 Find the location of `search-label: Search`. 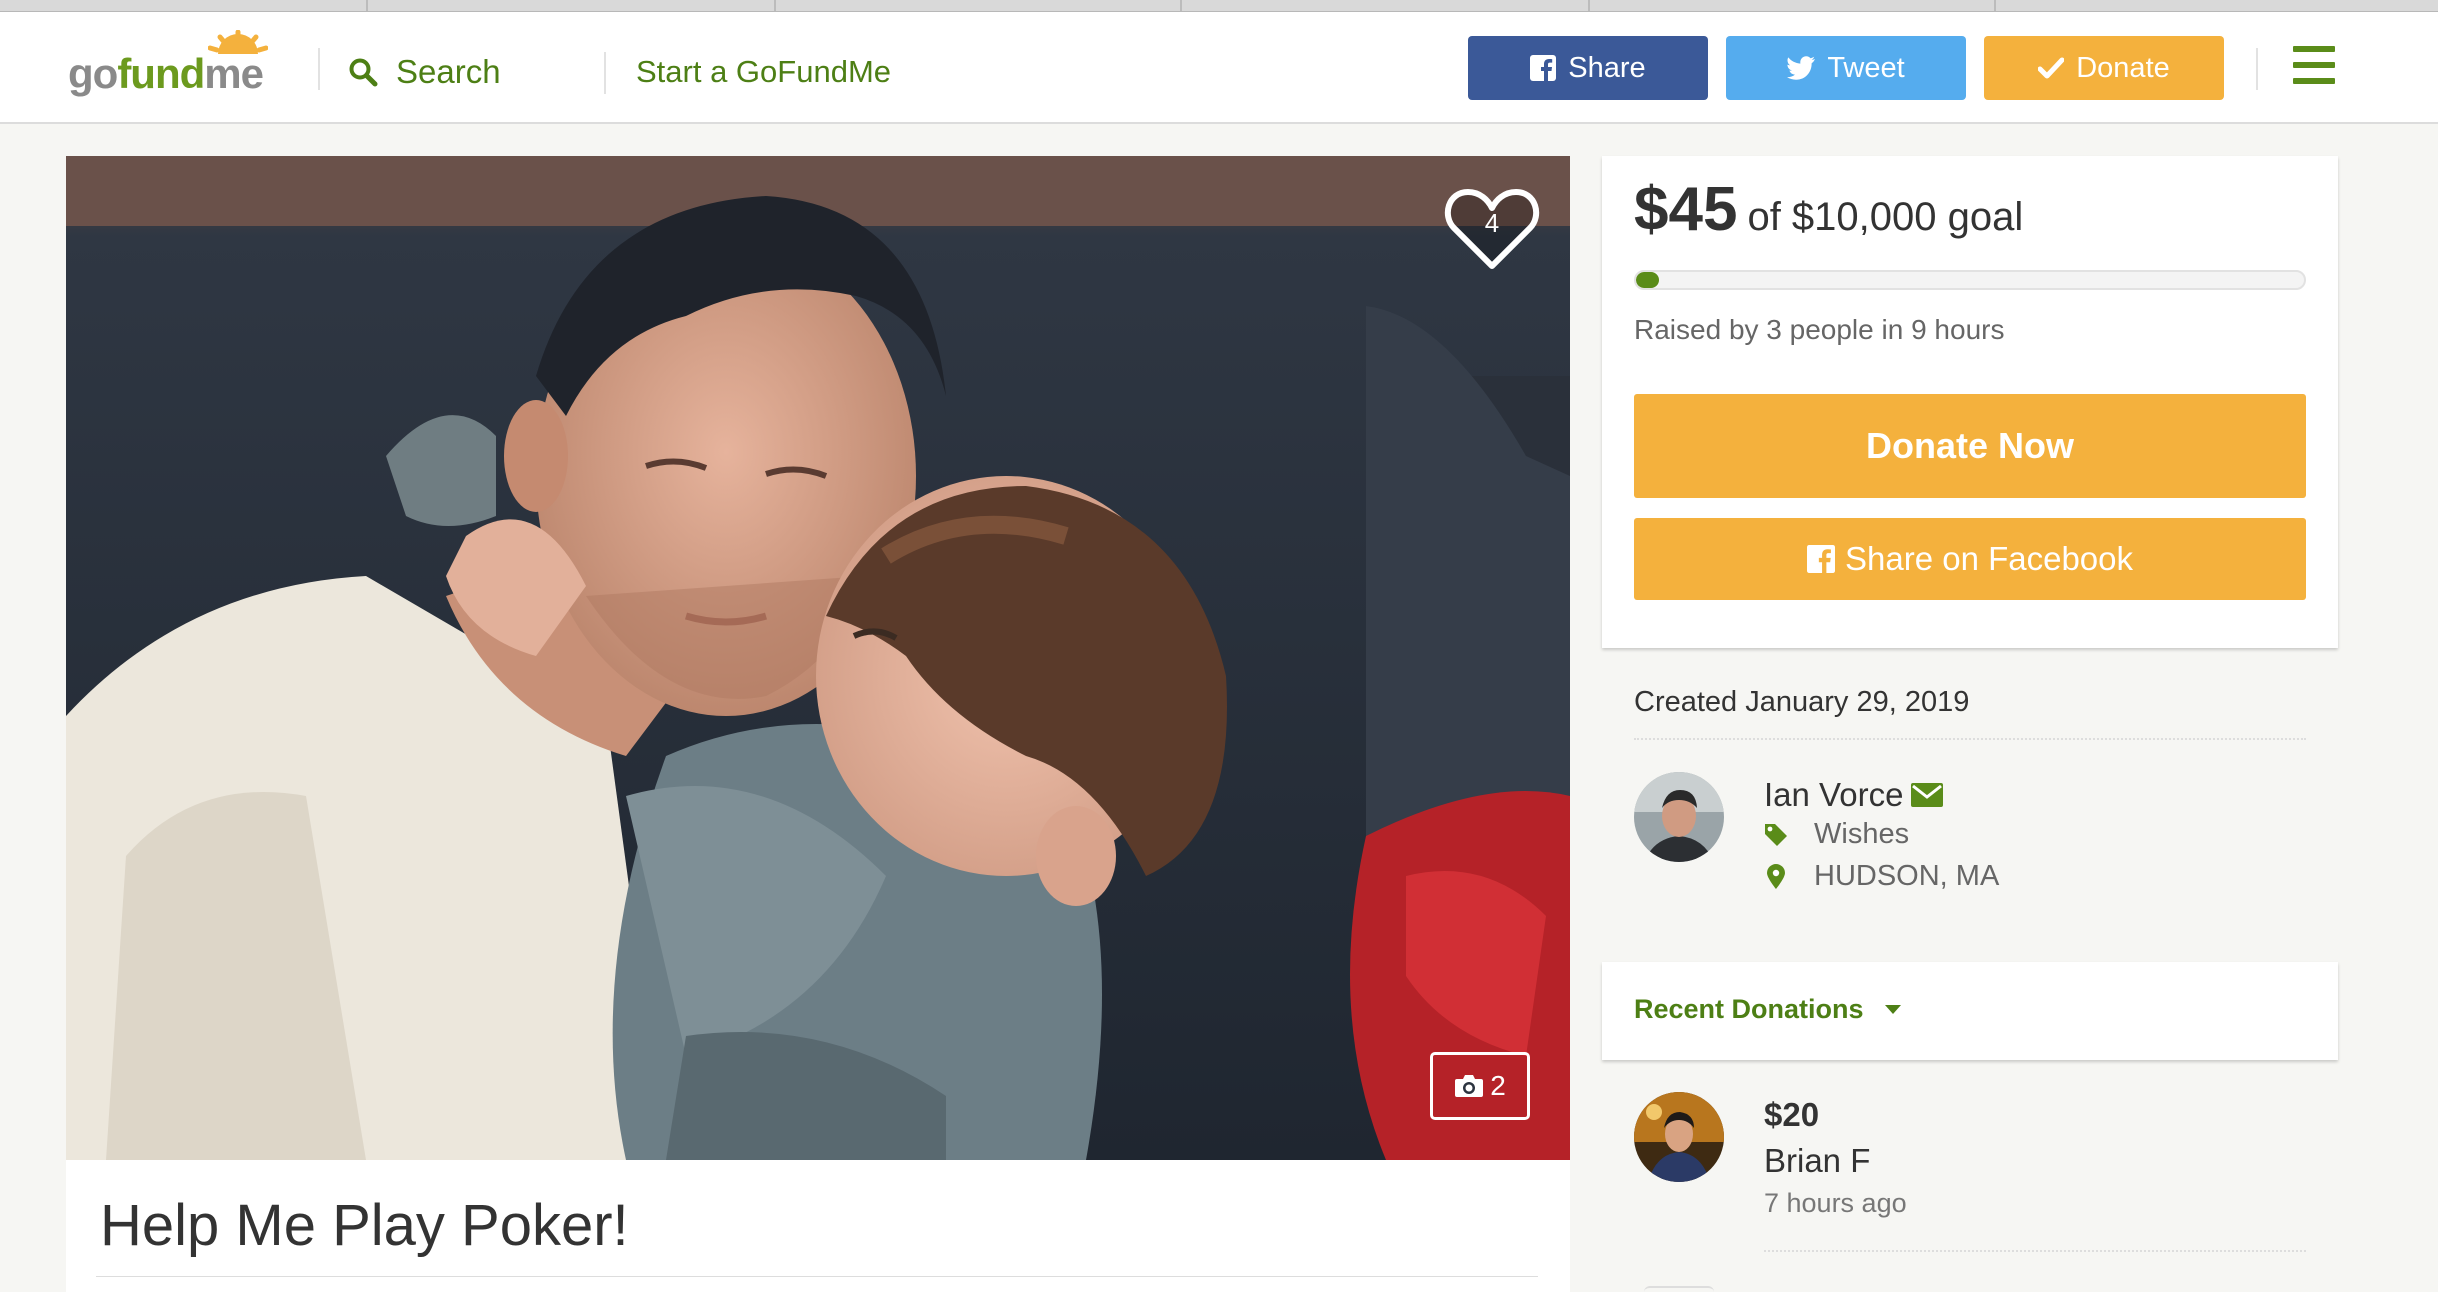

search-label: Search is located at coordinates (448, 71).